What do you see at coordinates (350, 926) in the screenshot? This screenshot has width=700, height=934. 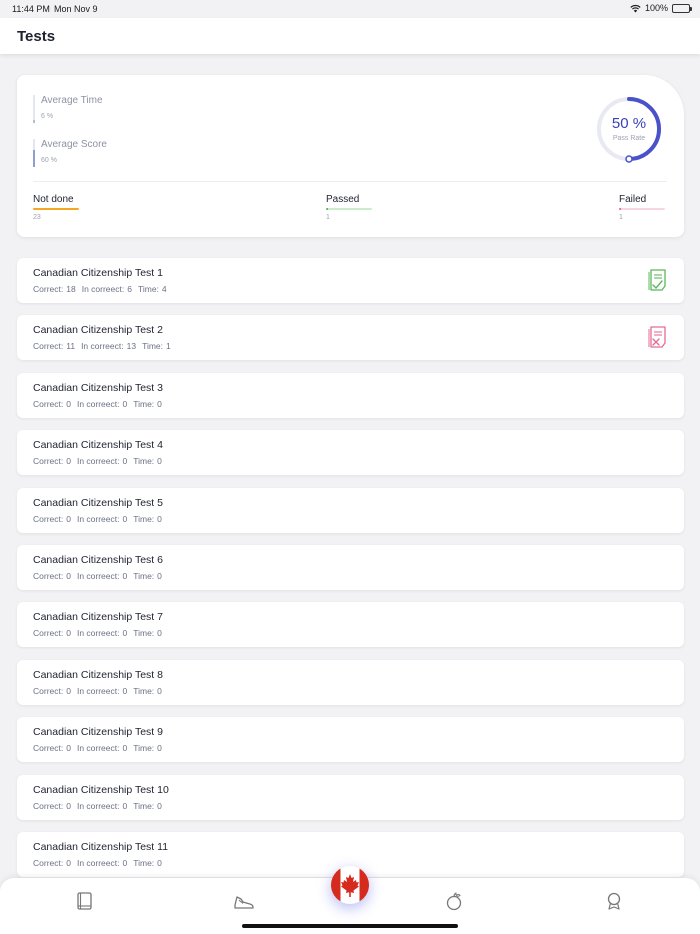 I see `home-indicator` at bounding box center [350, 926].